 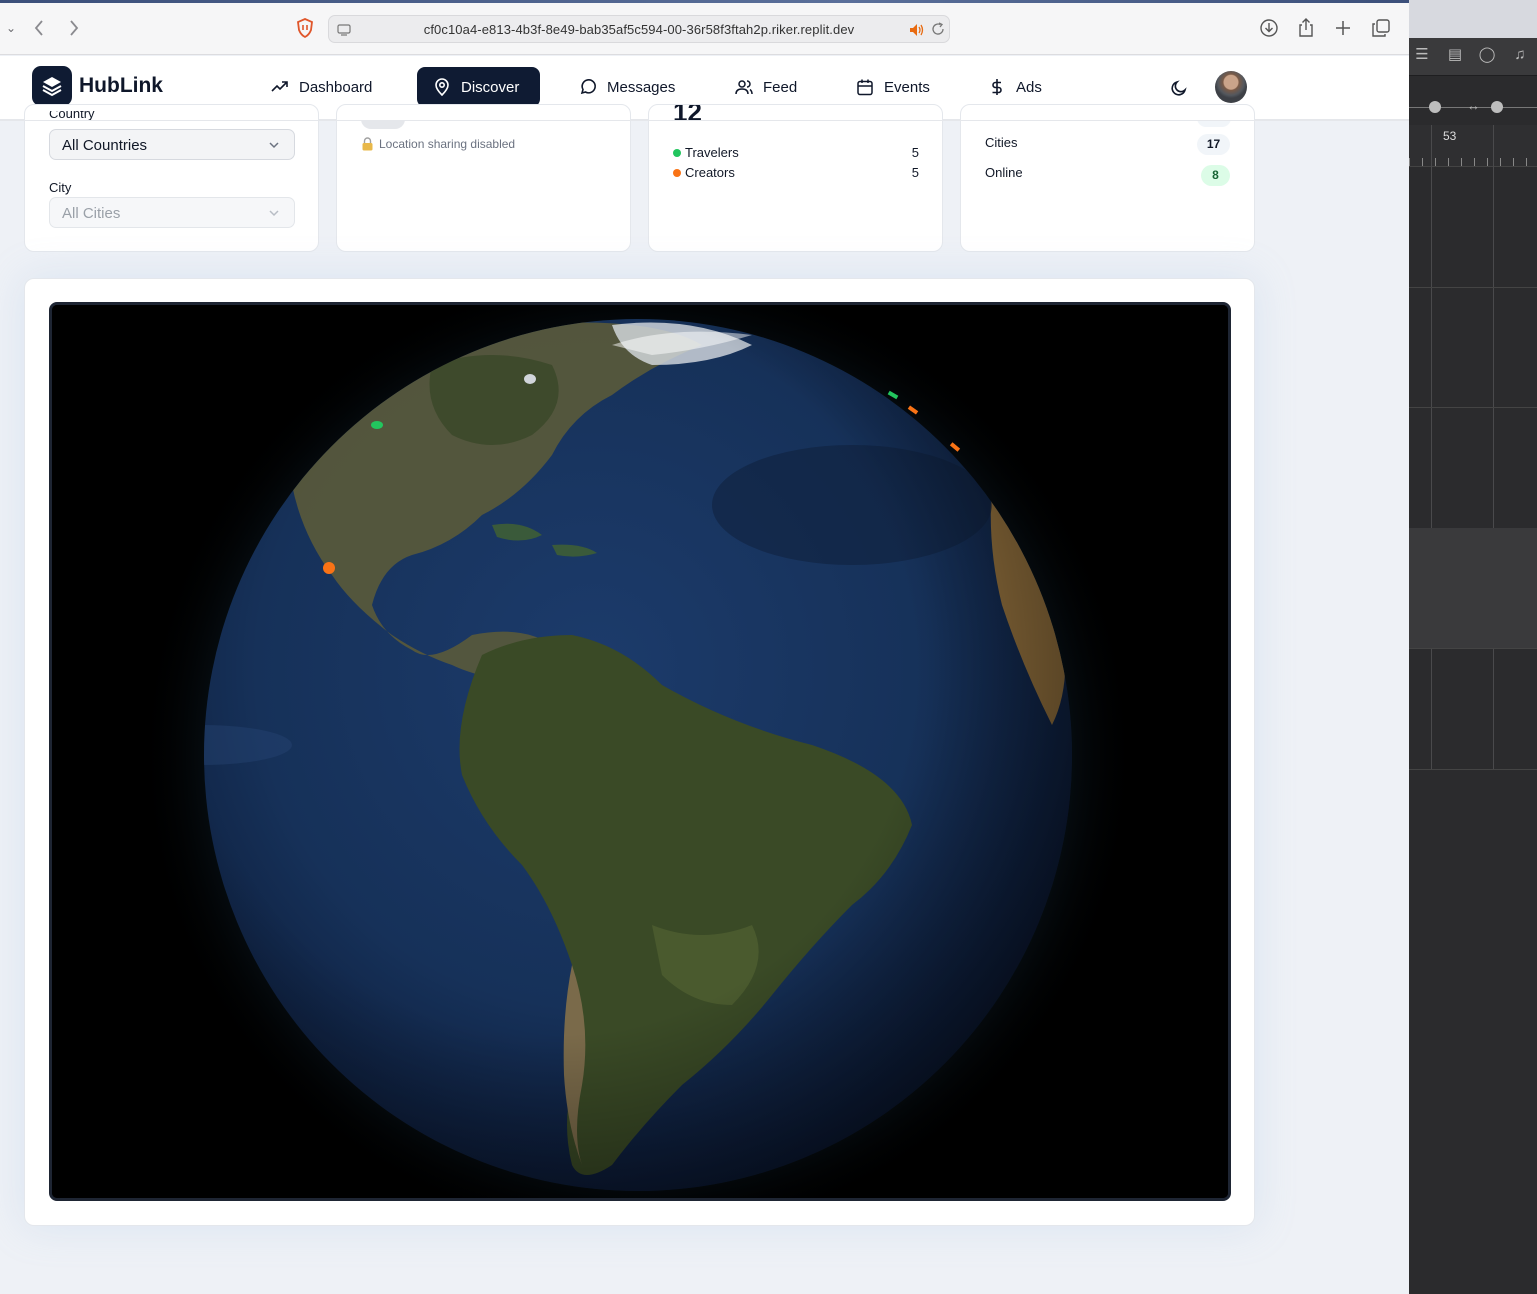 I want to click on nav-feed: Feed, so click(x=766, y=87).